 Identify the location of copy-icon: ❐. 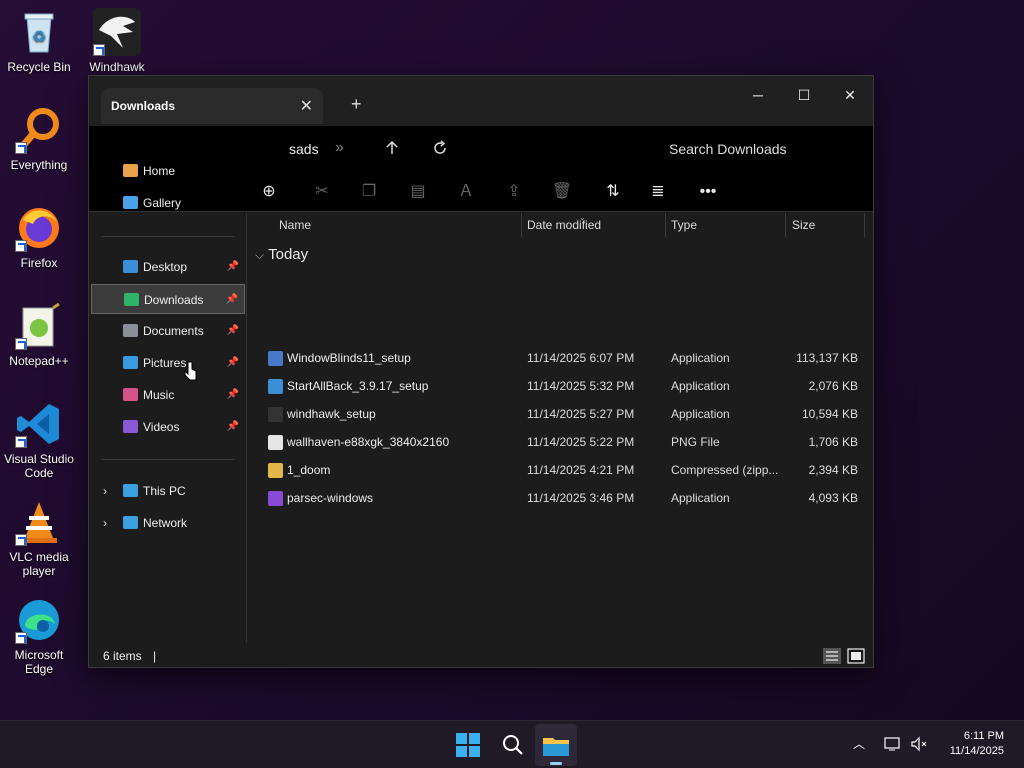
(369, 192).